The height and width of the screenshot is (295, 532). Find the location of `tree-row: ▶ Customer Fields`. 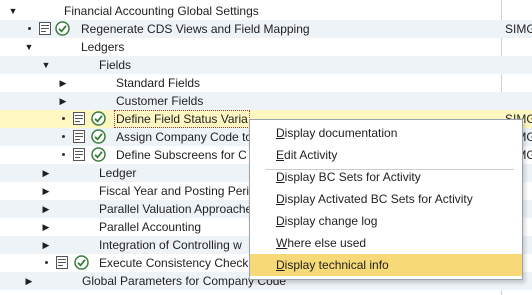

tree-row: ▶ Customer Fields is located at coordinates (266, 101).